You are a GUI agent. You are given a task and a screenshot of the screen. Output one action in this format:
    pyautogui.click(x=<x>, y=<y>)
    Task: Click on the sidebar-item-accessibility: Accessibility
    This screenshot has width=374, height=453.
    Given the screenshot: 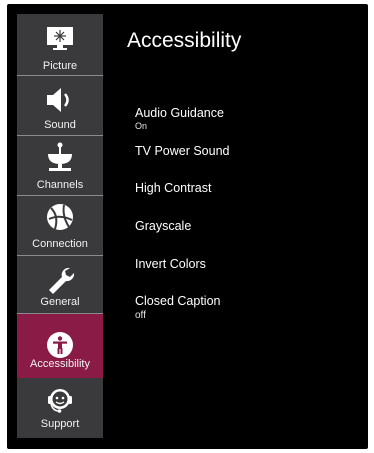 What is the action you would take?
    pyautogui.click(x=60, y=346)
    